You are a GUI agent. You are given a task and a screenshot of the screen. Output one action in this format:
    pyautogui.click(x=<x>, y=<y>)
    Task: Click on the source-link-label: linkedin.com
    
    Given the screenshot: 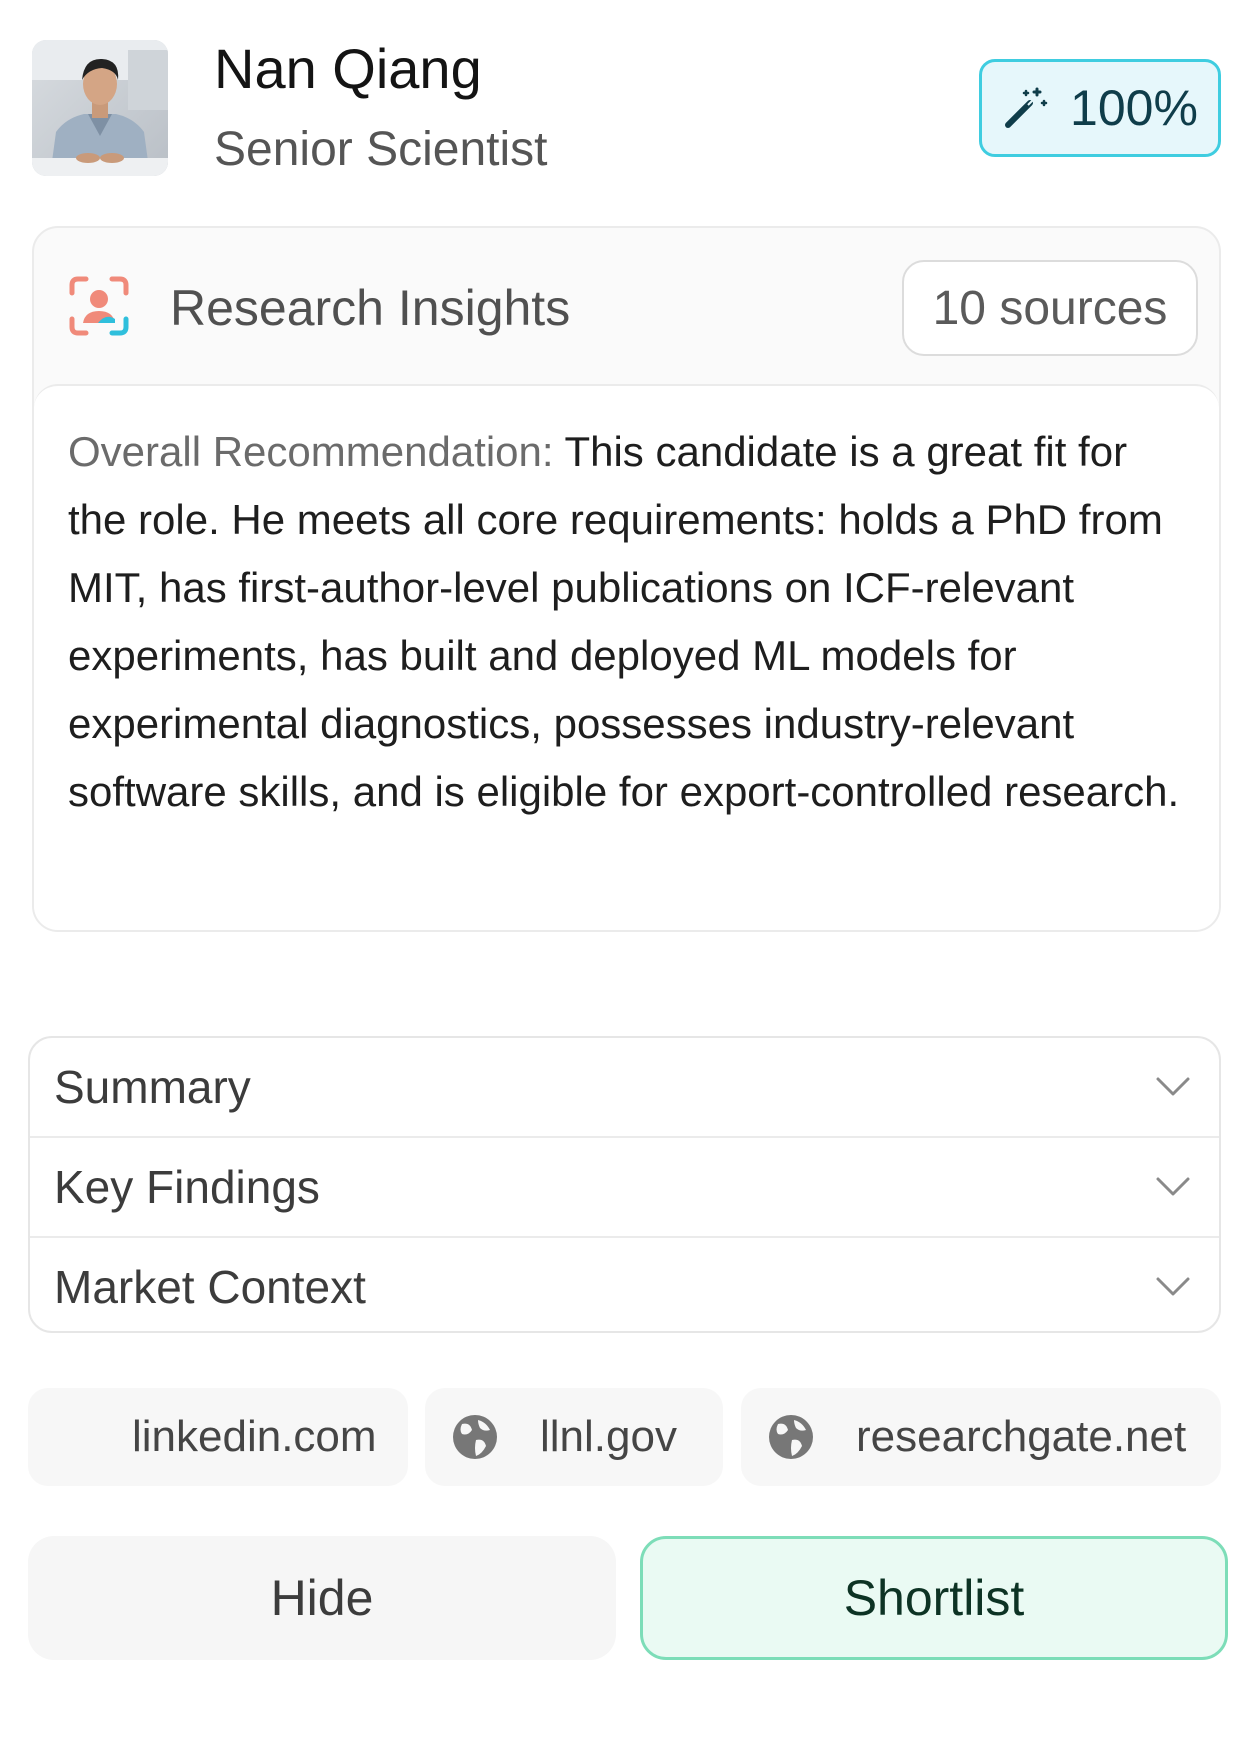 What is the action you would take?
    pyautogui.click(x=254, y=1436)
    